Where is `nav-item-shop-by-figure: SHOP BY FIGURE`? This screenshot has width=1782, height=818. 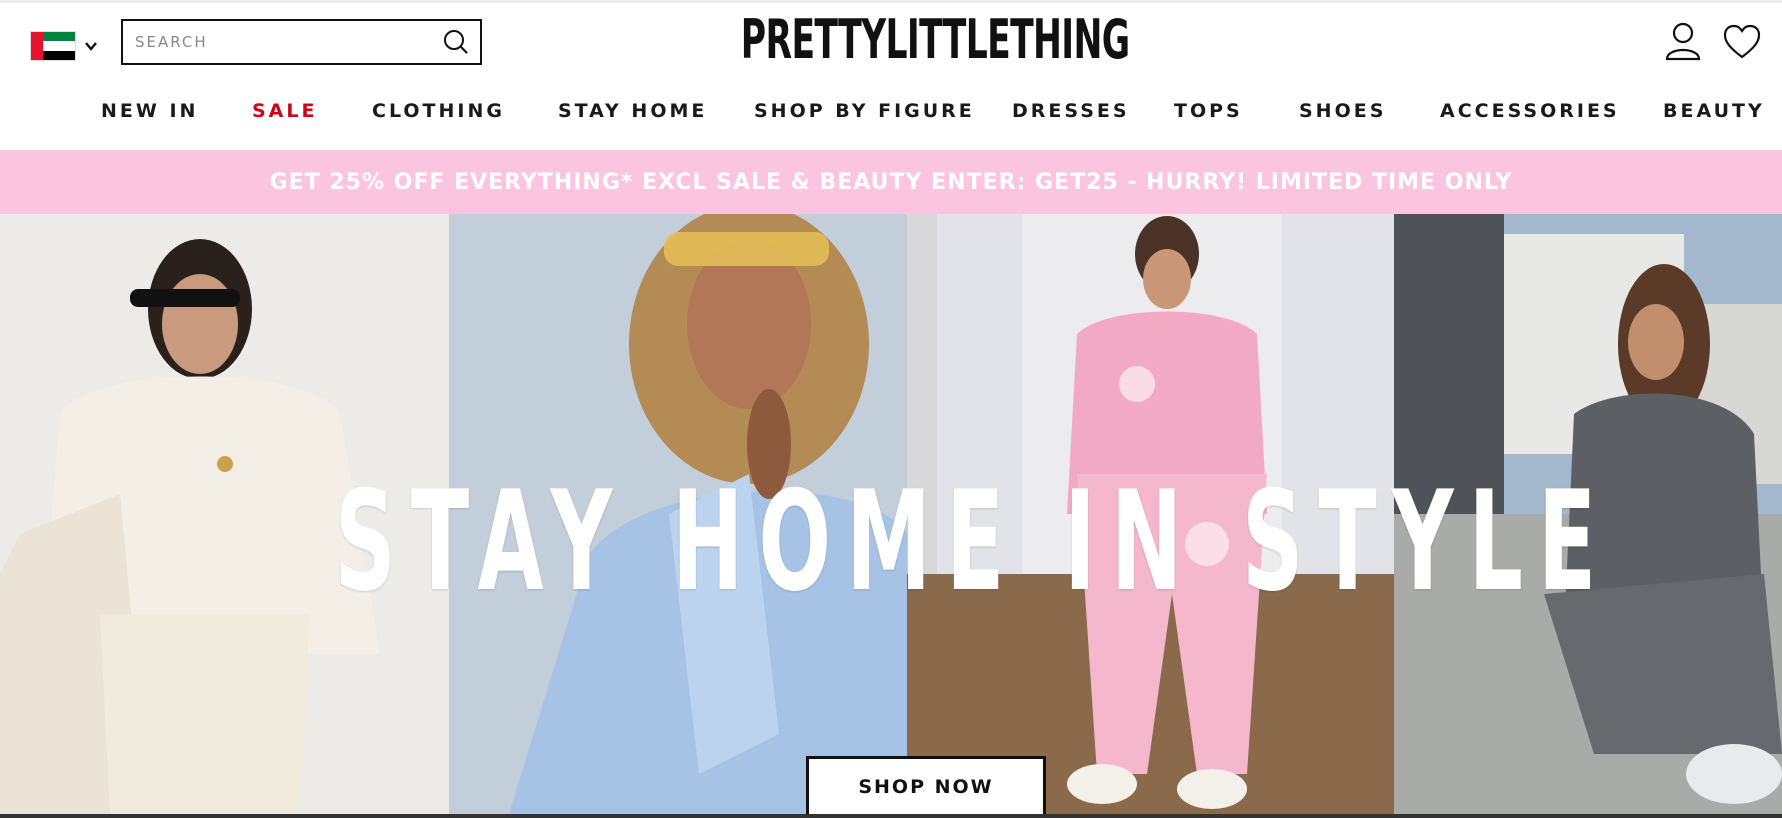 nav-item-shop-by-figure: SHOP BY FIGURE is located at coordinates (864, 111).